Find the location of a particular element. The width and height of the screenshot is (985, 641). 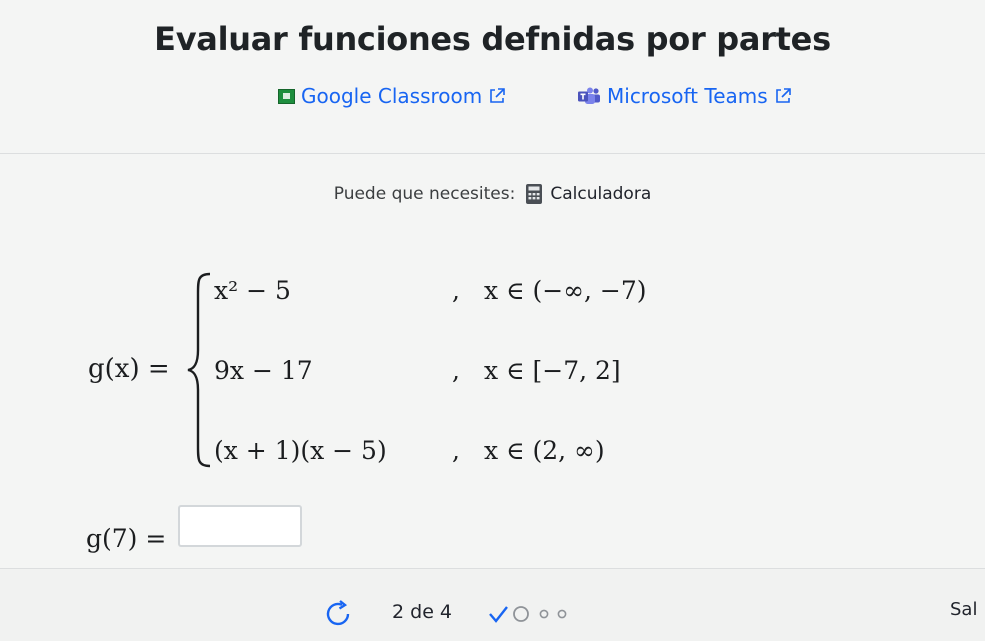

progress-dots is located at coordinates (528, 614).